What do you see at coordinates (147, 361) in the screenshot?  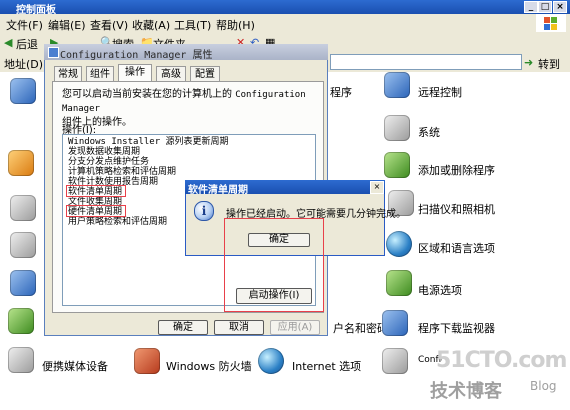 I see `firewall-icon` at bounding box center [147, 361].